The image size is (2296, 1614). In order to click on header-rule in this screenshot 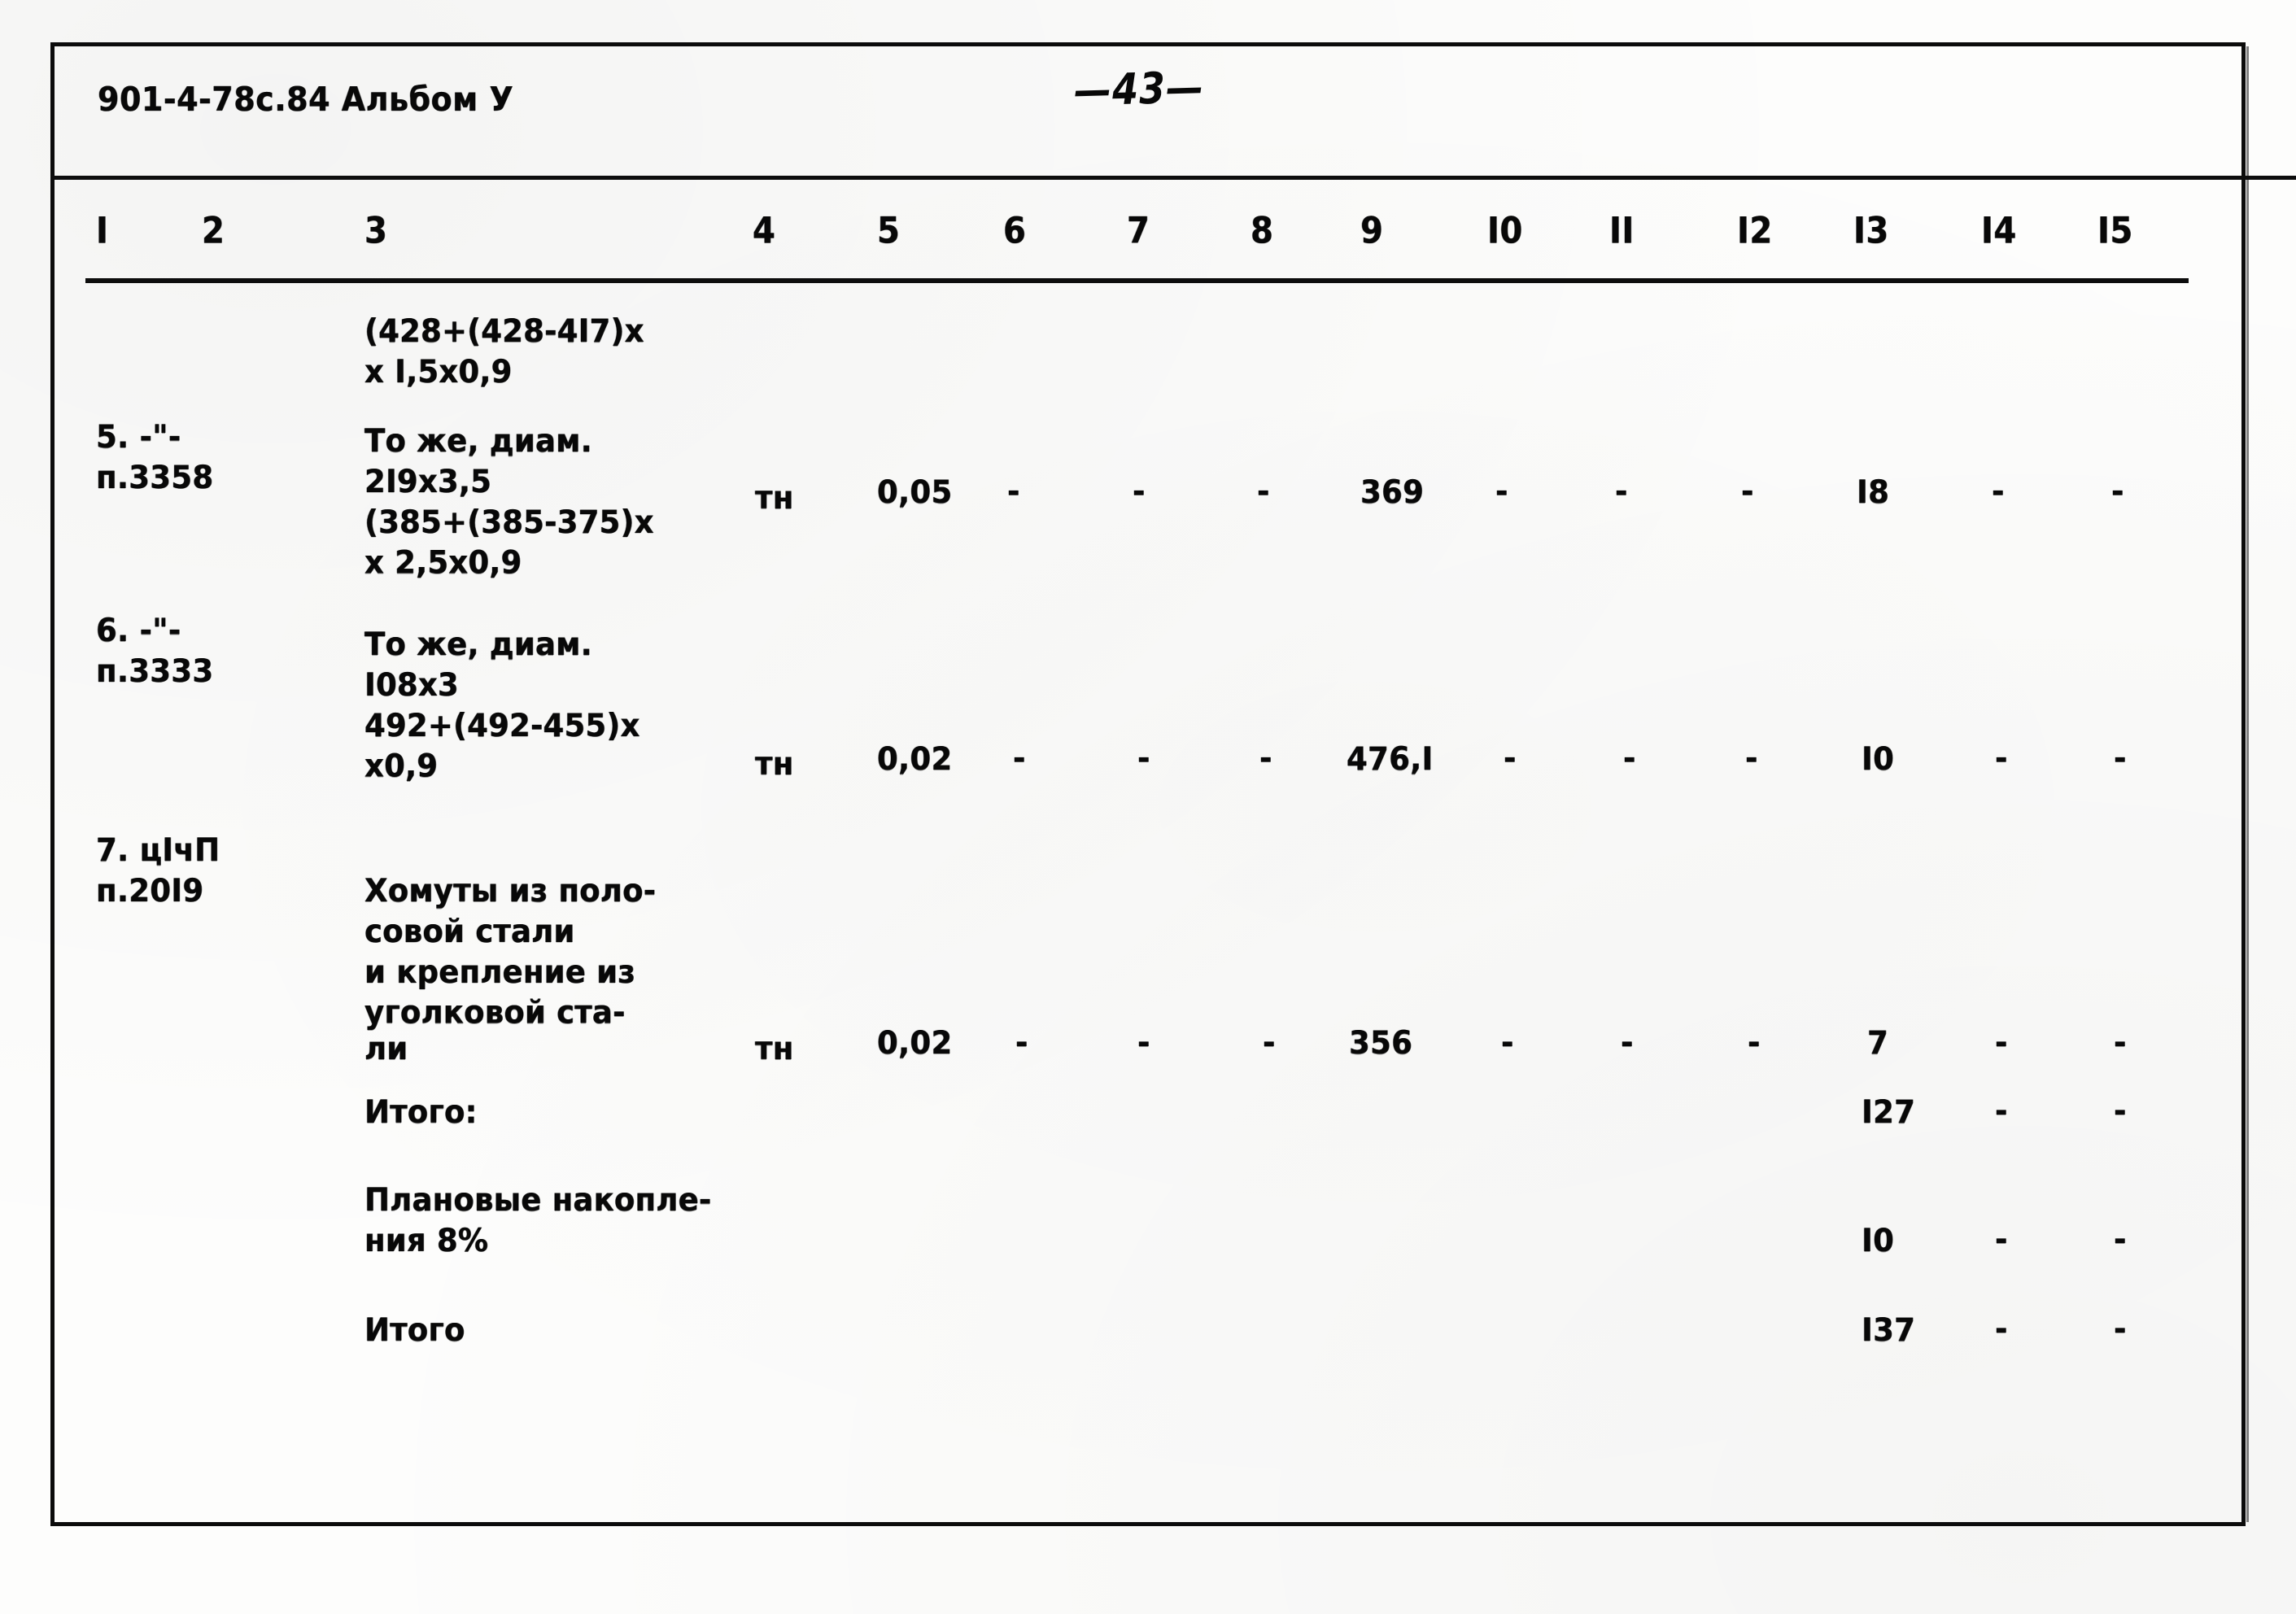, I will do `click(1173, 178)`.